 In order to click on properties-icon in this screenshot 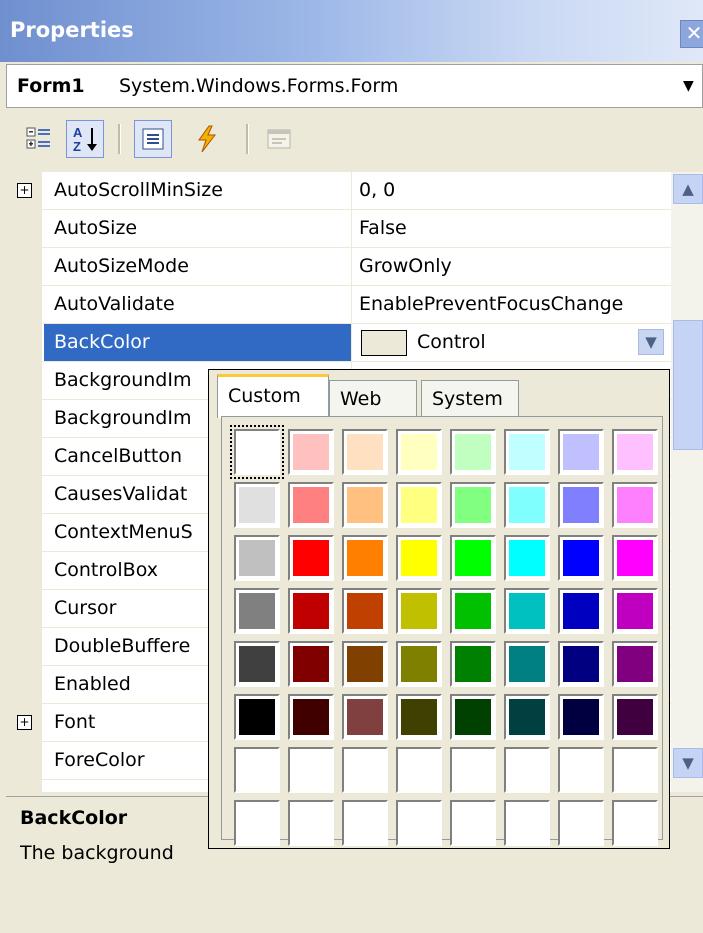, I will do `click(153, 139)`.